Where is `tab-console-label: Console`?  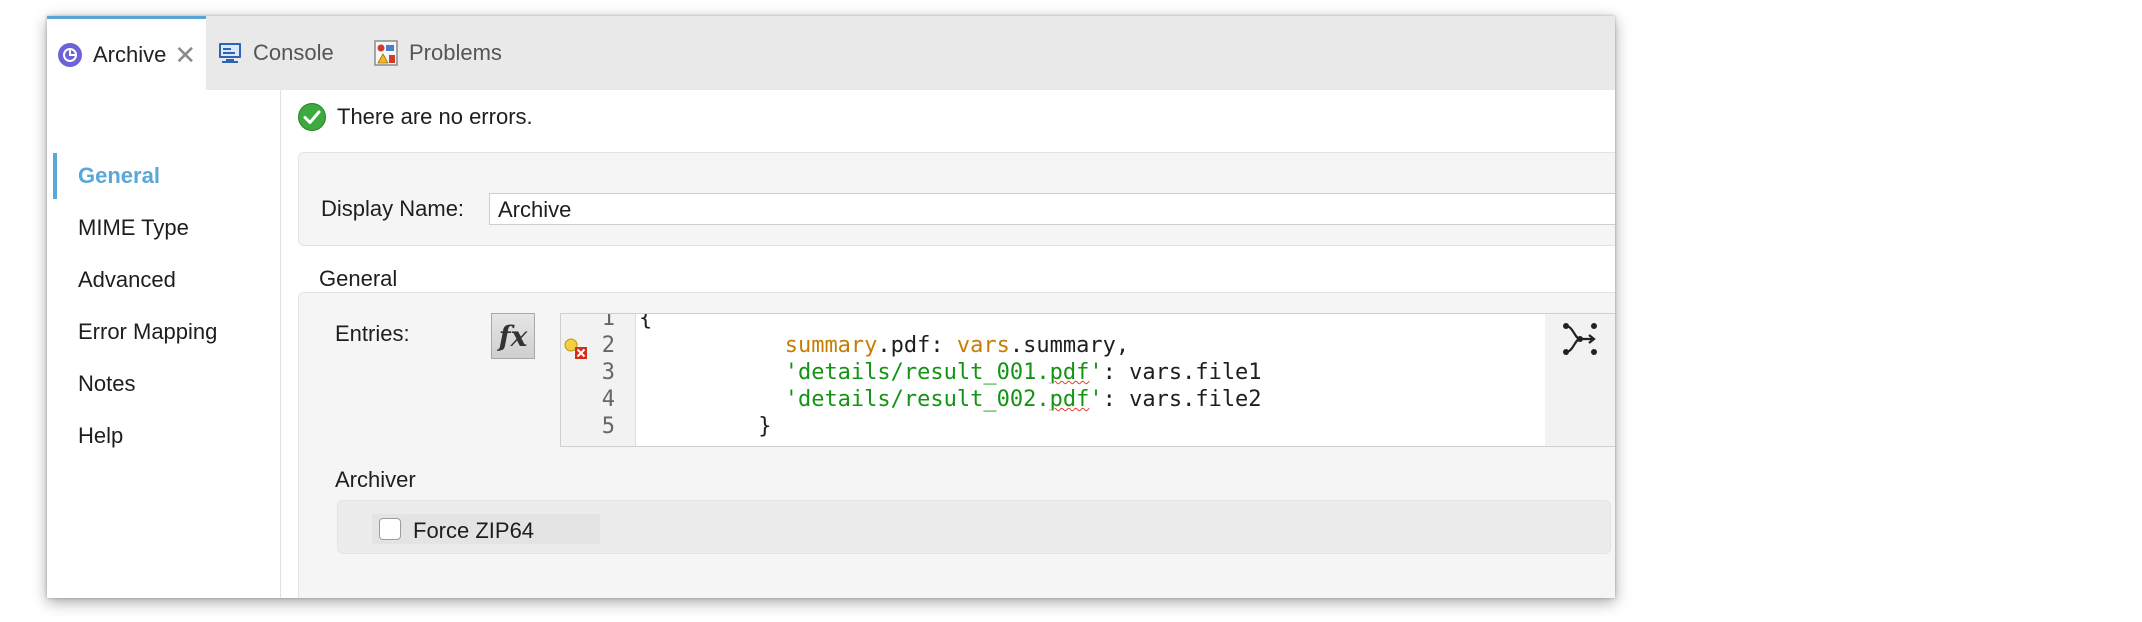 tab-console-label: Console is located at coordinates (293, 52).